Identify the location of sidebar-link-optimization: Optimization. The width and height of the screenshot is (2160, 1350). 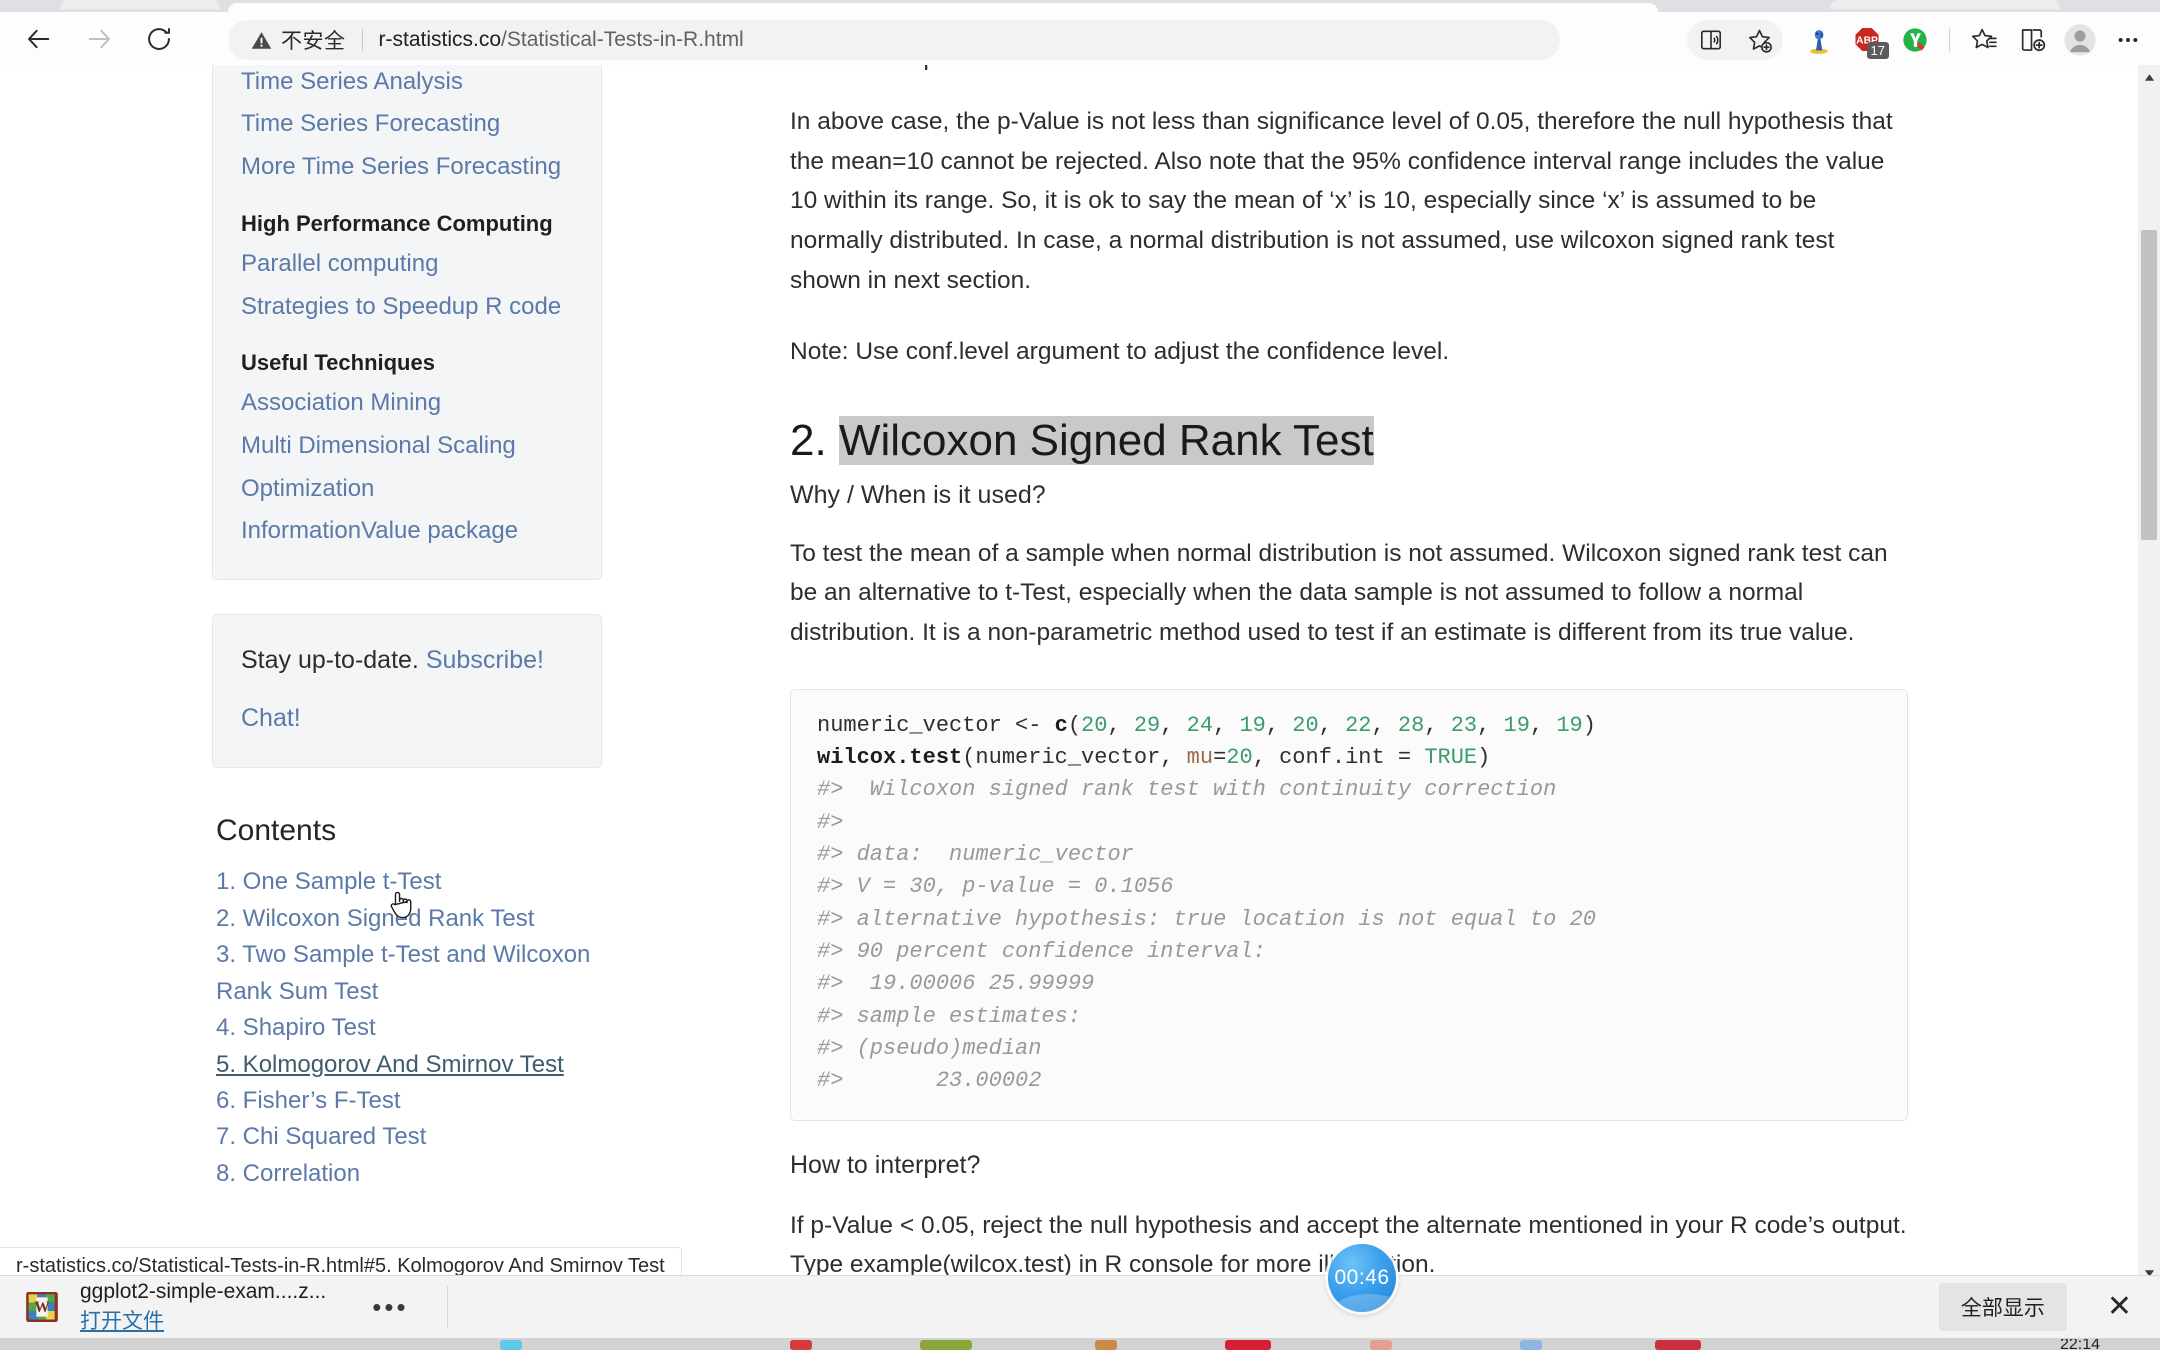
(407, 489).